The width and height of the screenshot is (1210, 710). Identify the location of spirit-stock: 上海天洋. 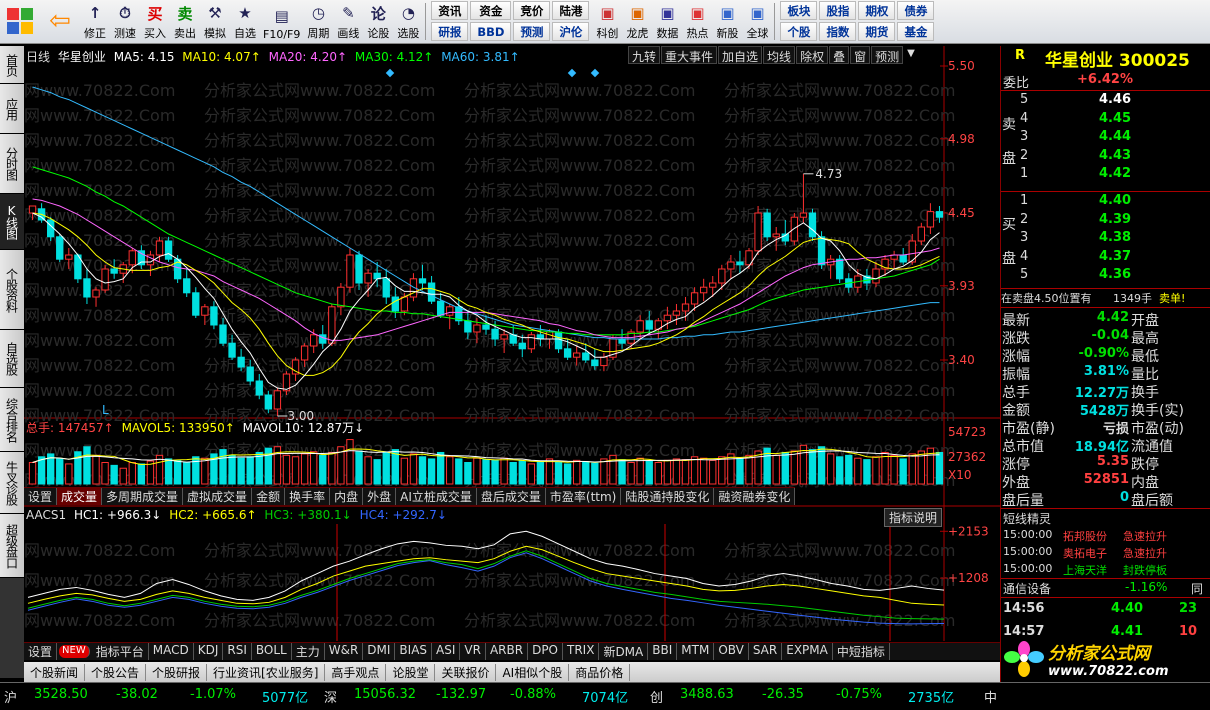
(1085, 570).